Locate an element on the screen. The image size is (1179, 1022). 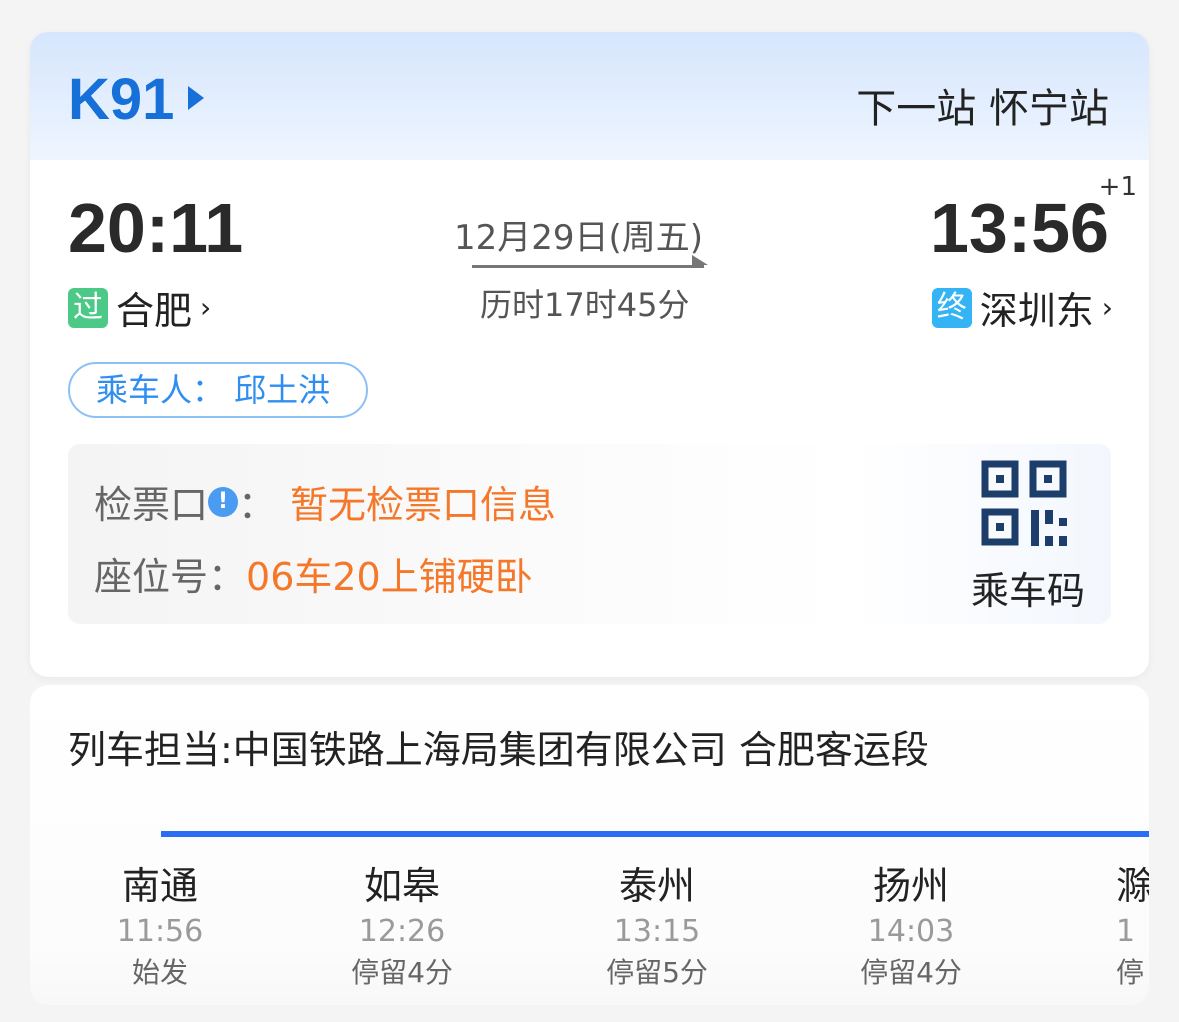
station-name: 扬州 is located at coordinates (910, 886).